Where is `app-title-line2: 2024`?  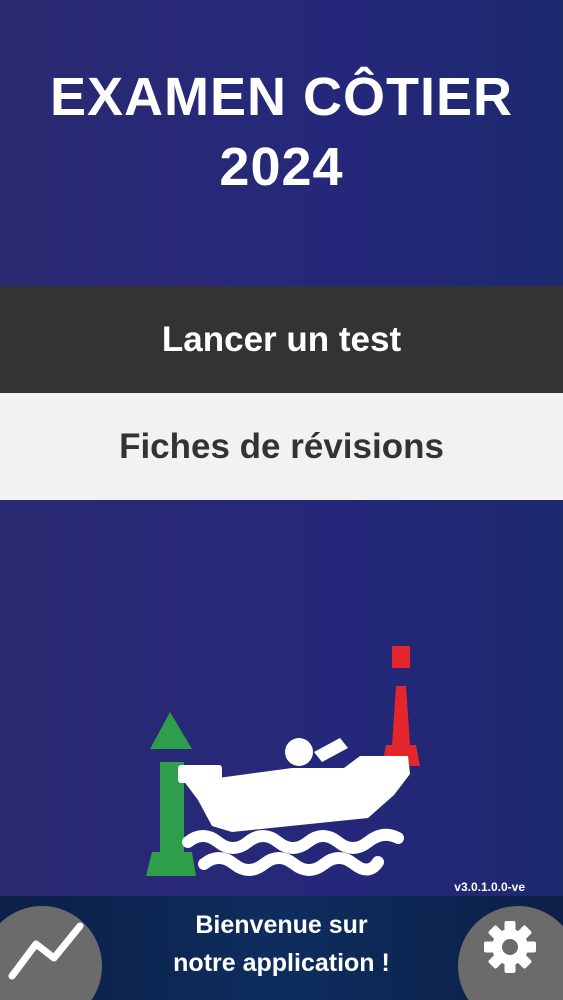 app-title-line2: 2024 is located at coordinates (281, 167).